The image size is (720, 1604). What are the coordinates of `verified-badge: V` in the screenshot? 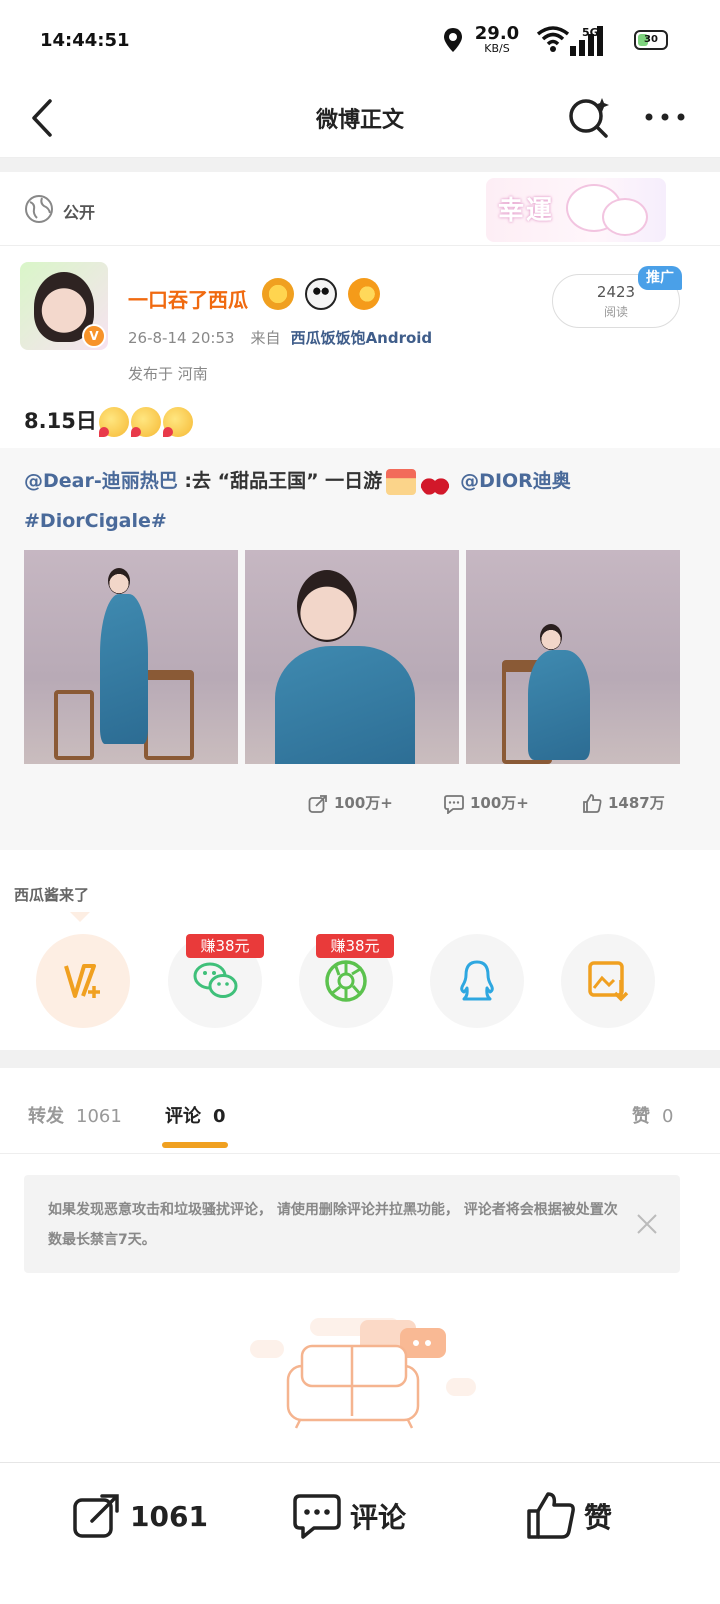 It's located at (94, 336).